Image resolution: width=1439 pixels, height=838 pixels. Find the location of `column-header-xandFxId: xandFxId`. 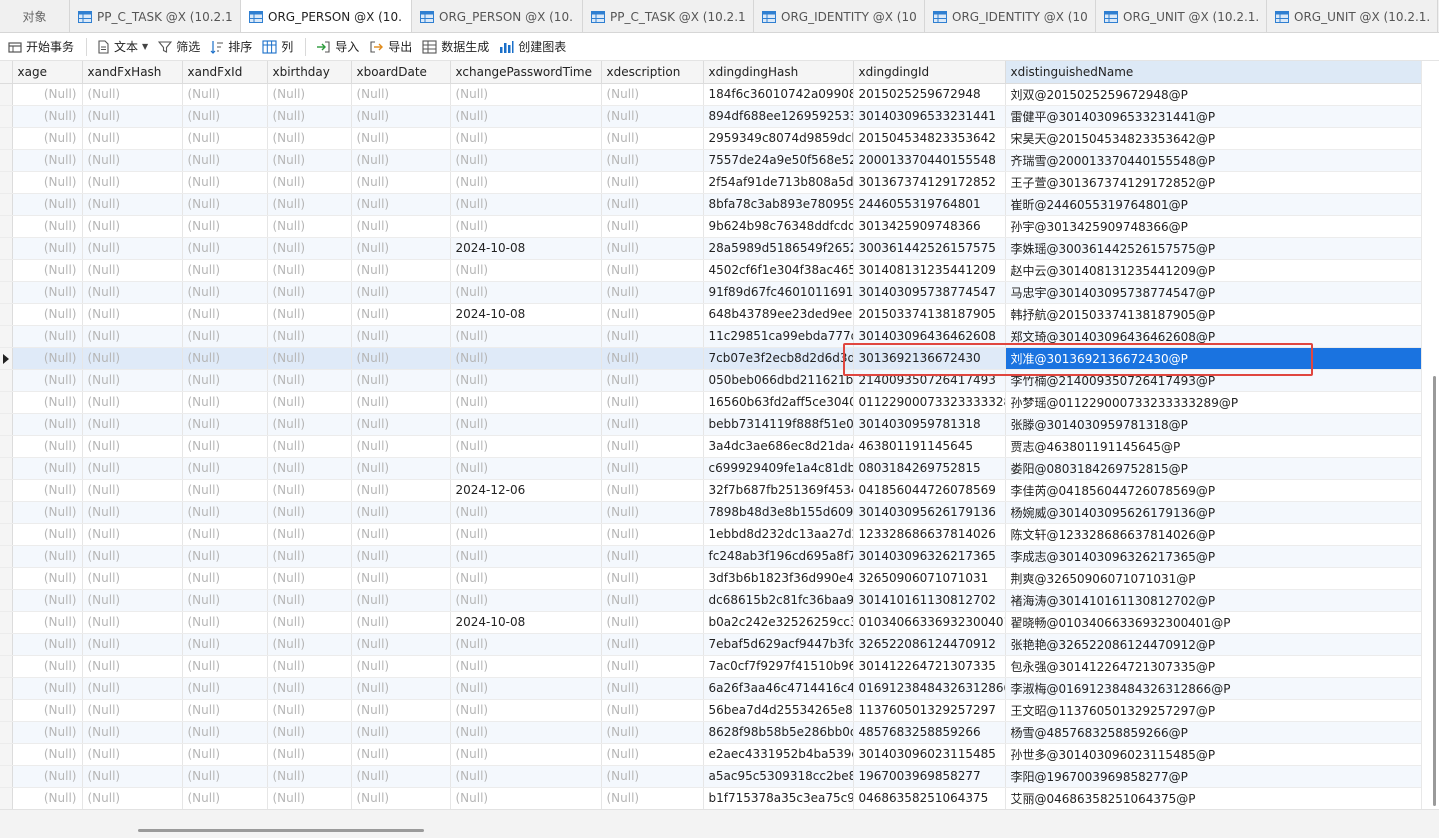

column-header-xandFxId: xandFxId is located at coordinates (225, 72).